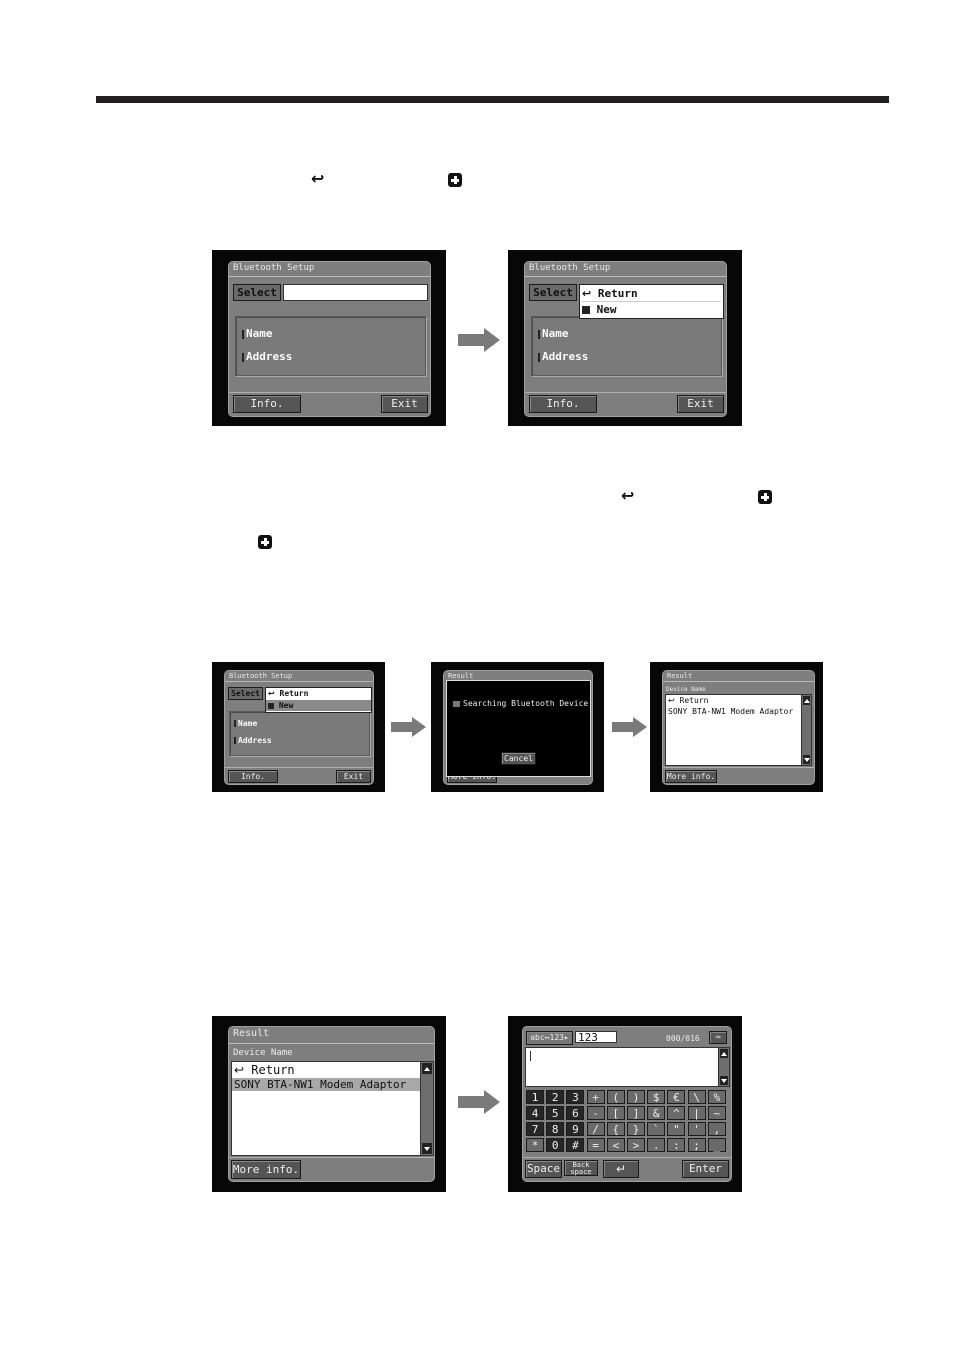  What do you see at coordinates (326, 1084) in the screenshot?
I see `list-item-device-selected: SONY BTA-NW1 Modem Adaptor` at bounding box center [326, 1084].